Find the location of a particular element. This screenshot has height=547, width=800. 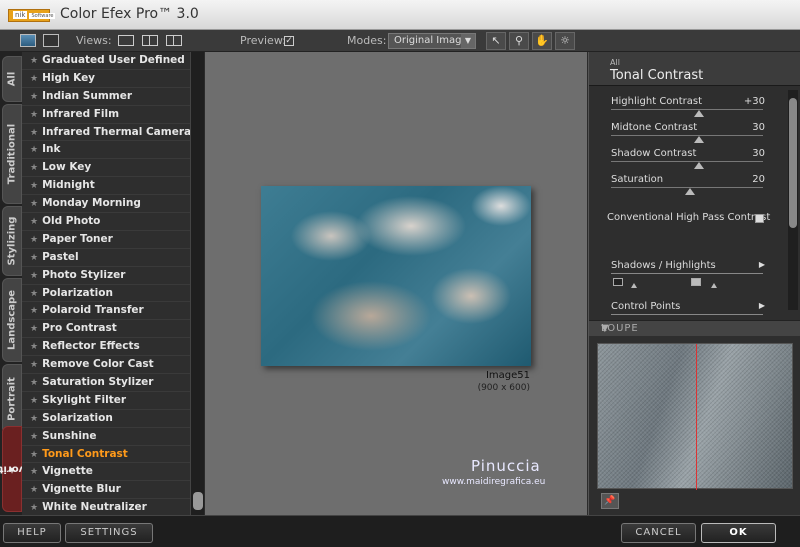

filter-item: ★ Tonal Contrast is located at coordinates (106, 455).